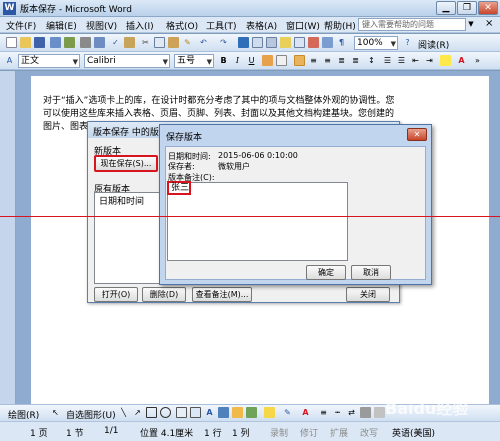  What do you see at coordinates (123, 412) in the screenshot?
I see `line-icon: ╲` at bounding box center [123, 412].